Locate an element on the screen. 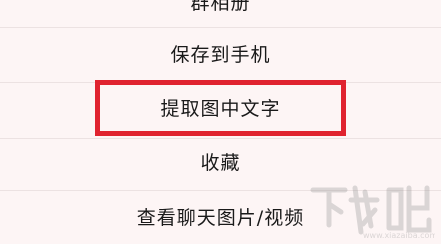 The width and height of the screenshot is (441, 244). menu-item-group-album: 群相册 is located at coordinates (220, 8).